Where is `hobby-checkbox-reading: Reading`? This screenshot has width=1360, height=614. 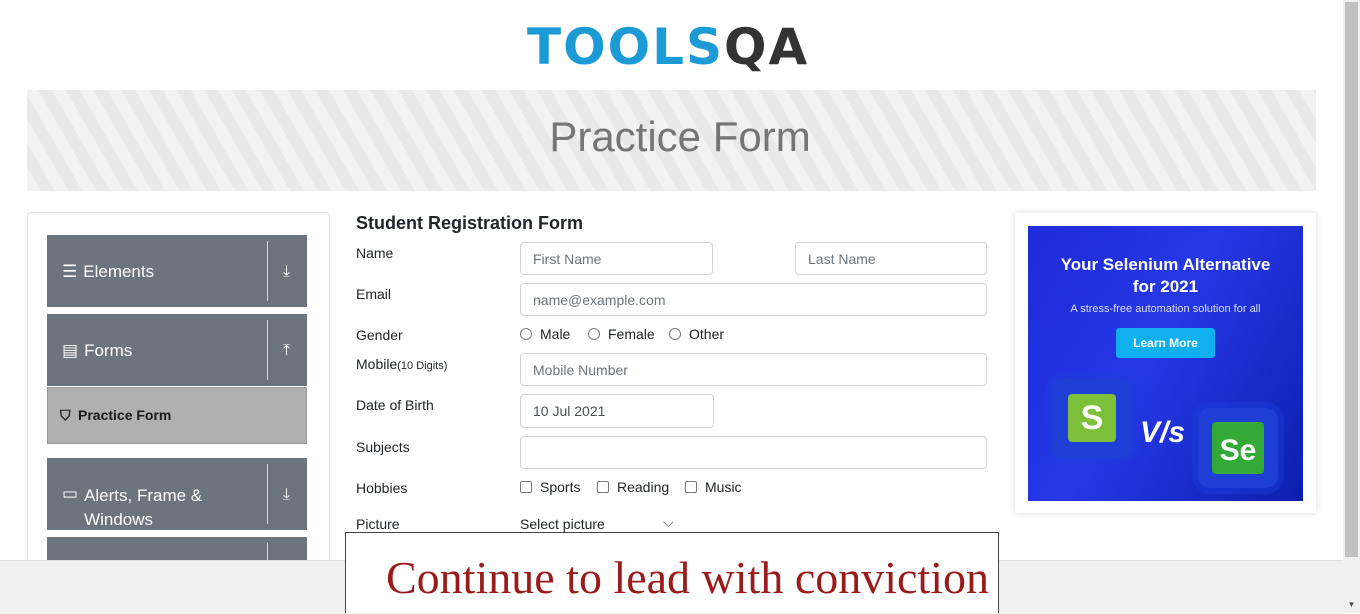 hobby-checkbox-reading: Reading is located at coordinates (633, 487).